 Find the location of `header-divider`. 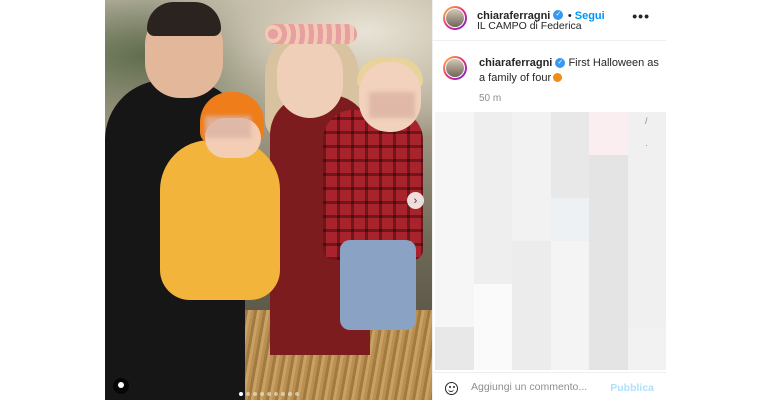

header-divider is located at coordinates (549, 40).